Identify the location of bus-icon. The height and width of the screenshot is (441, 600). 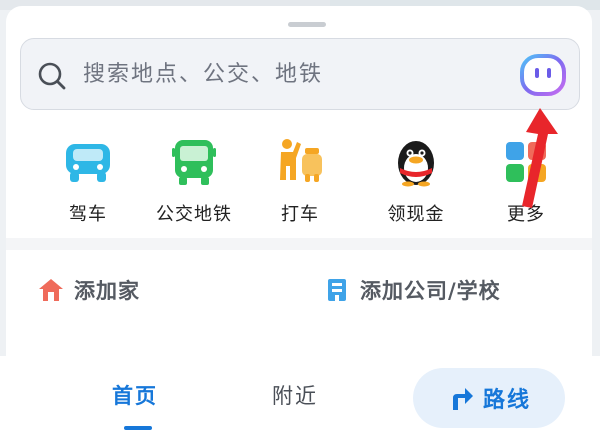
(194, 162).